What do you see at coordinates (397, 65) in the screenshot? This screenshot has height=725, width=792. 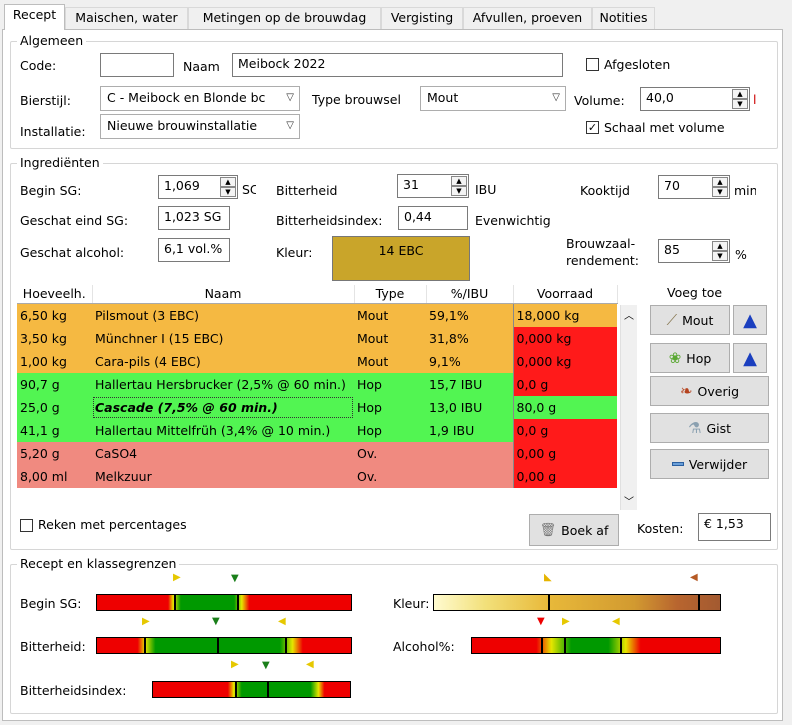 I see `naam-field: Meibock 2022` at bounding box center [397, 65].